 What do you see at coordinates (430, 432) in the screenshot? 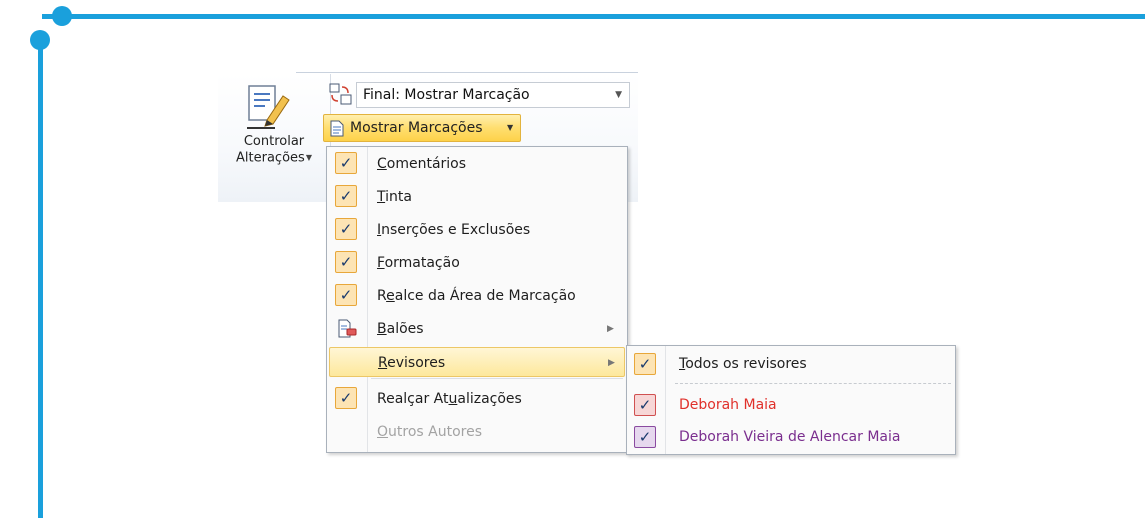
I see `menu-item-label: Outros Autores` at bounding box center [430, 432].